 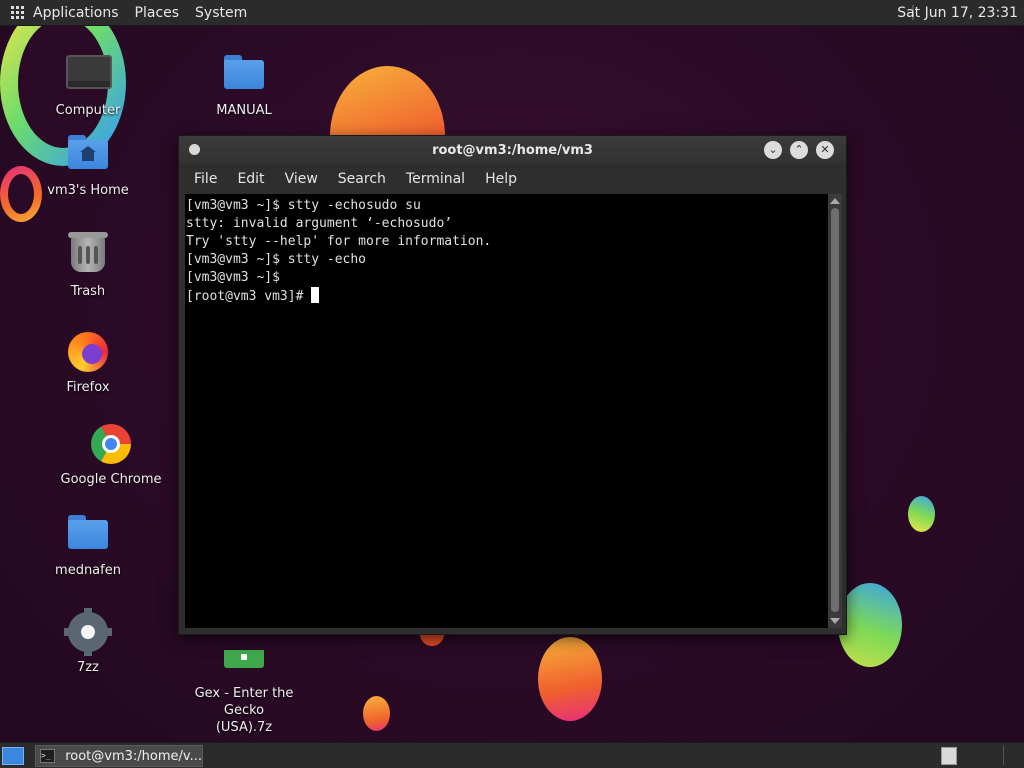 What do you see at coordinates (88, 256) in the screenshot?
I see `trash-icon` at bounding box center [88, 256].